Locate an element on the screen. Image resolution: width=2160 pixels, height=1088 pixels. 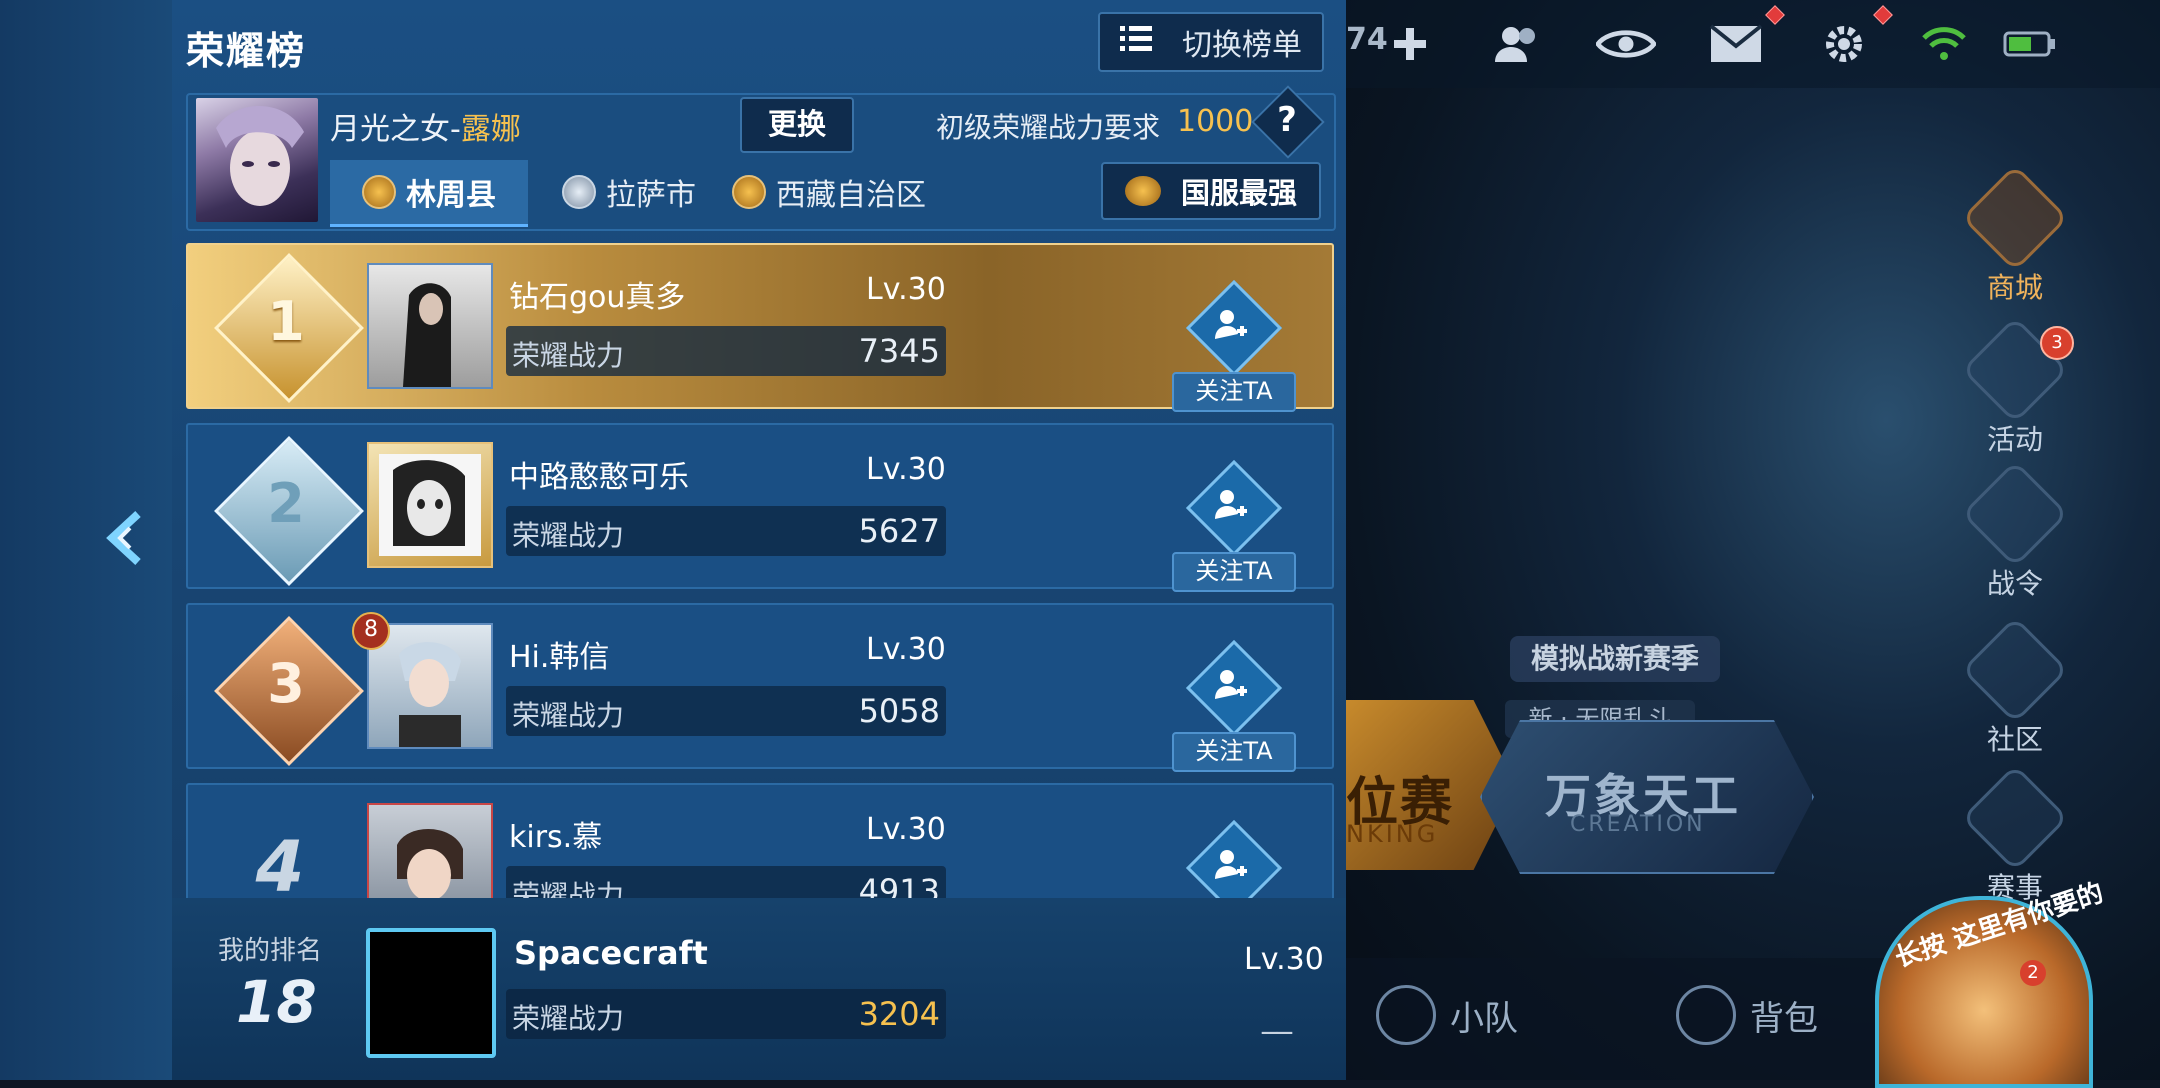
flag-icon is located at coordinates (1406, 1015).